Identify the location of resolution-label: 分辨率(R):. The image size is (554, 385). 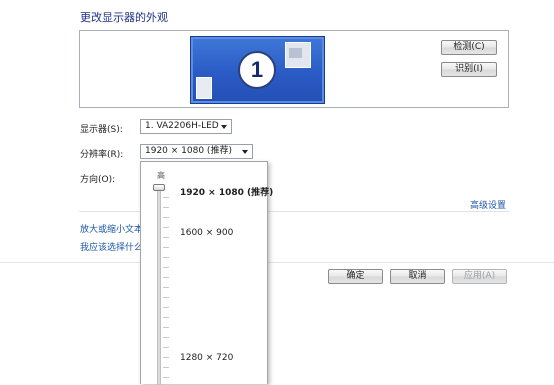
(102, 155).